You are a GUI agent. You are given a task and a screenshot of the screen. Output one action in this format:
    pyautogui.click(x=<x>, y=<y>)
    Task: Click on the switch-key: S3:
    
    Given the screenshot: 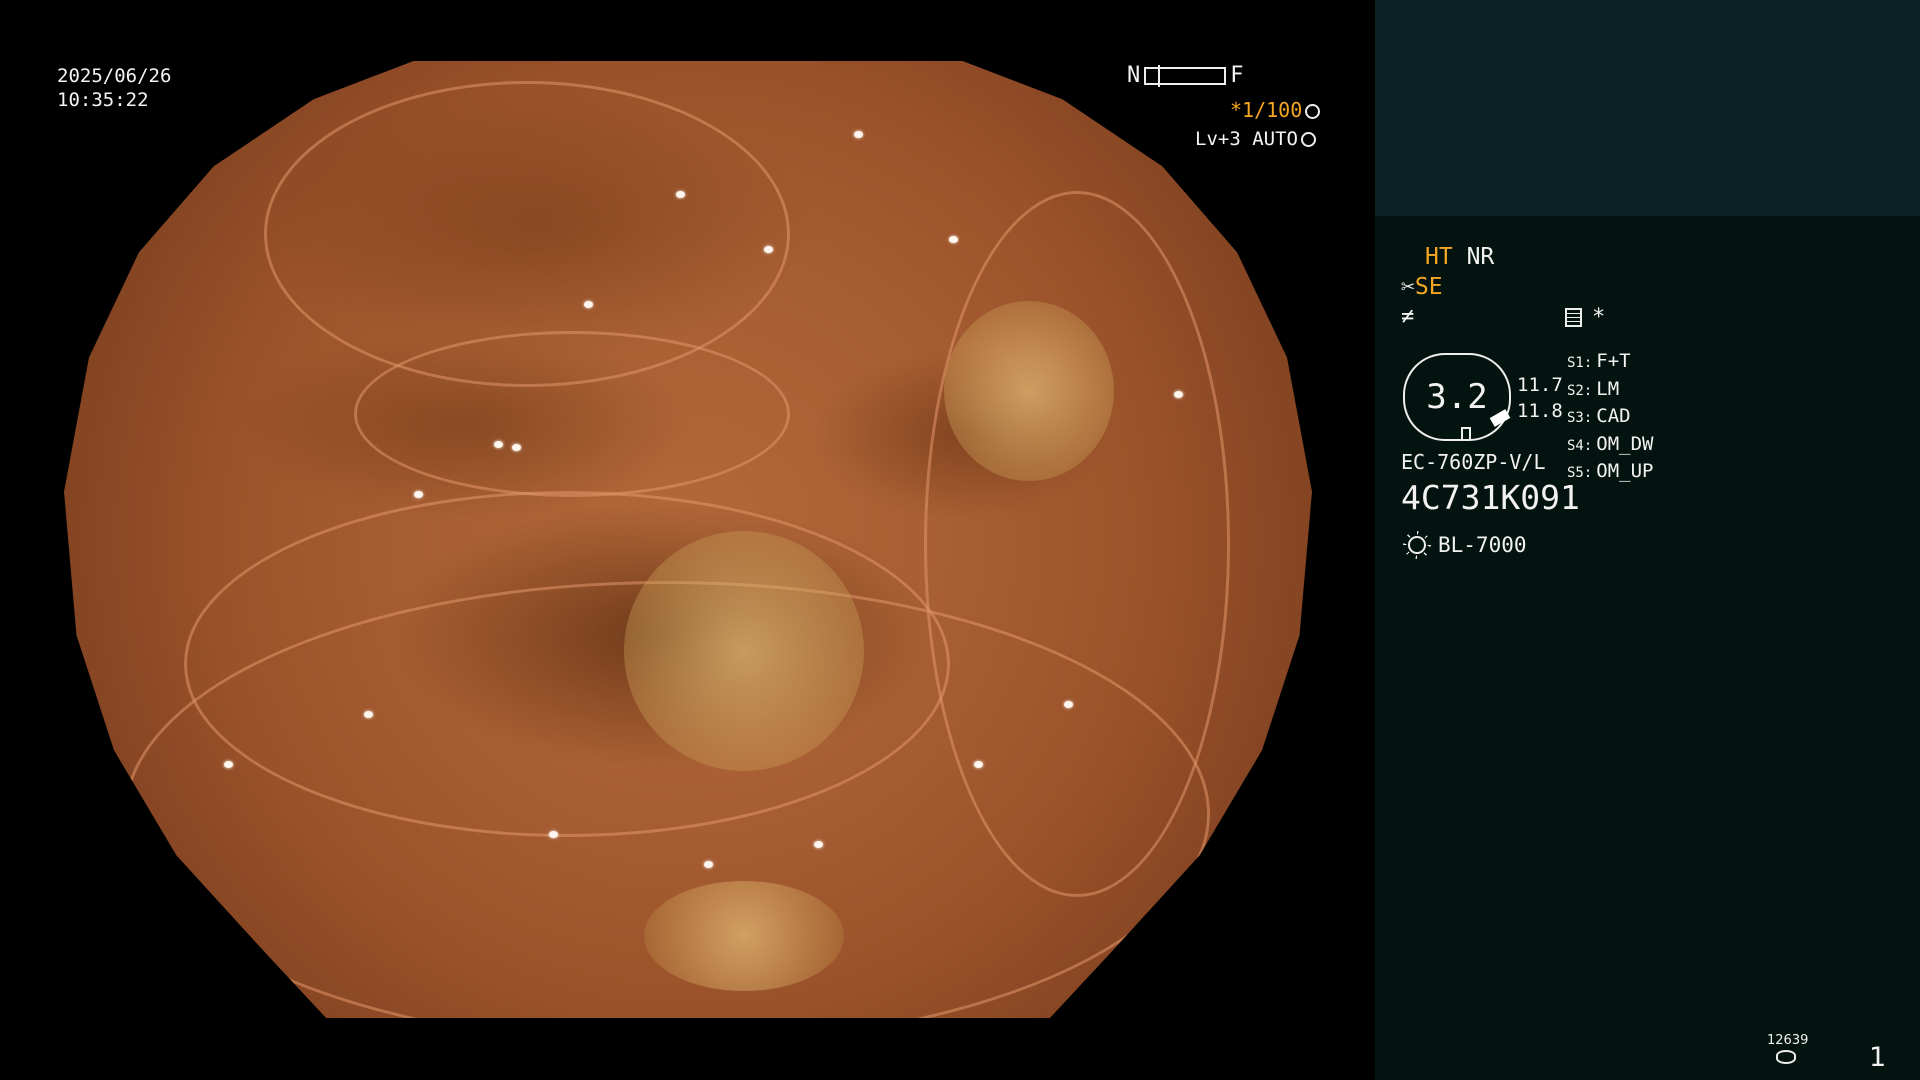 What is the action you would take?
    pyautogui.click(x=1580, y=418)
    